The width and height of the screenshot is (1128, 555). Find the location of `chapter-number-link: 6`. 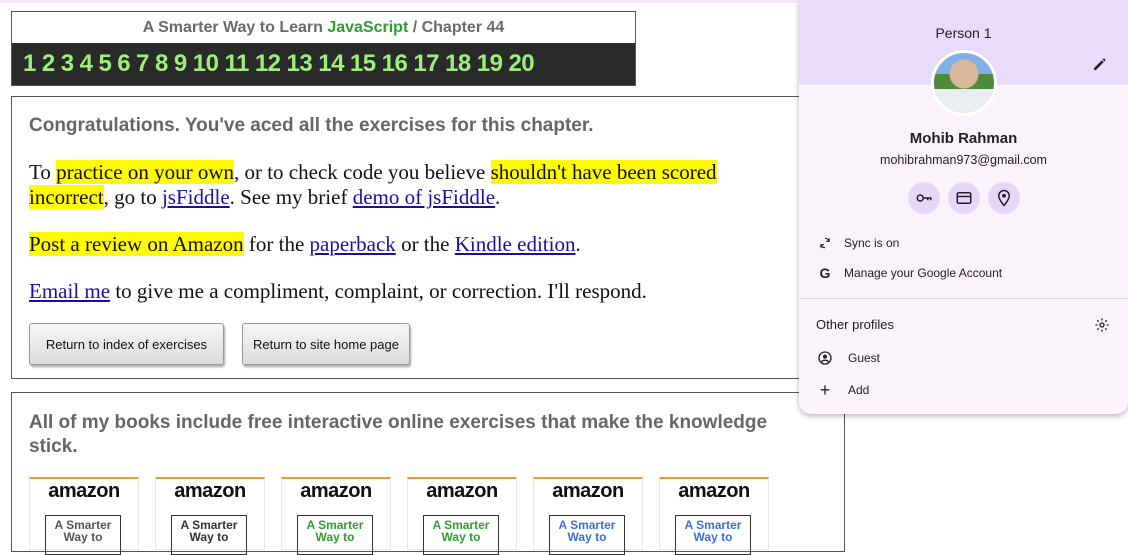

chapter-number-link: 6 is located at coordinates (123, 64).